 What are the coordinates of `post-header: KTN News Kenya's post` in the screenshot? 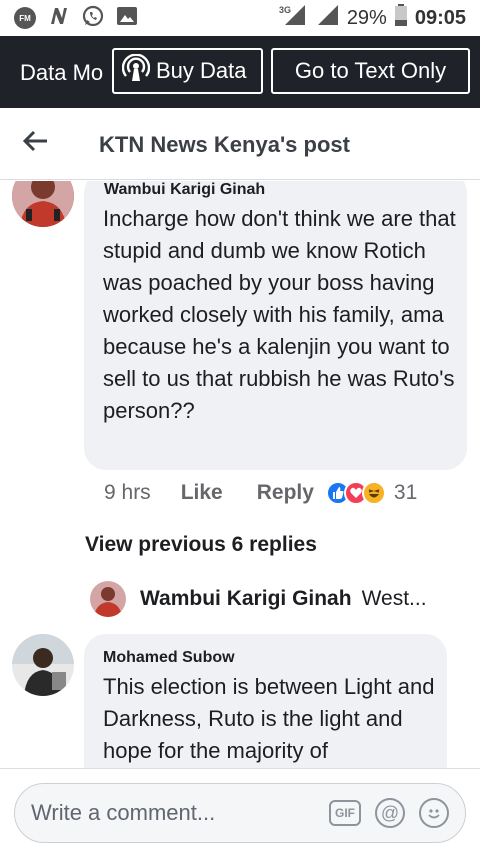 It's located at (240, 144).